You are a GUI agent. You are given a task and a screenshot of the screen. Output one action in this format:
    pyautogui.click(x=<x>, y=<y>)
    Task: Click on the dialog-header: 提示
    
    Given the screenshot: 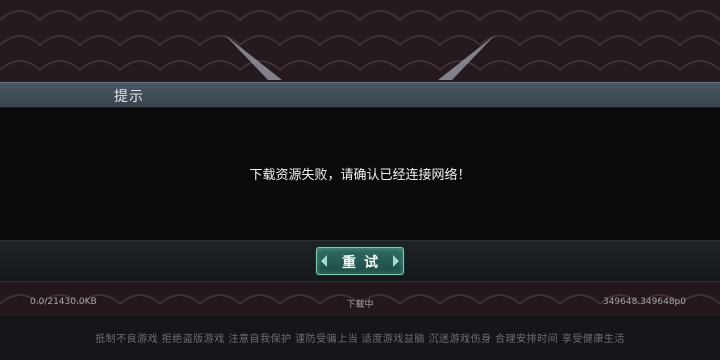 What is the action you would take?
    pyautogui.click(x=360, y=95)
    